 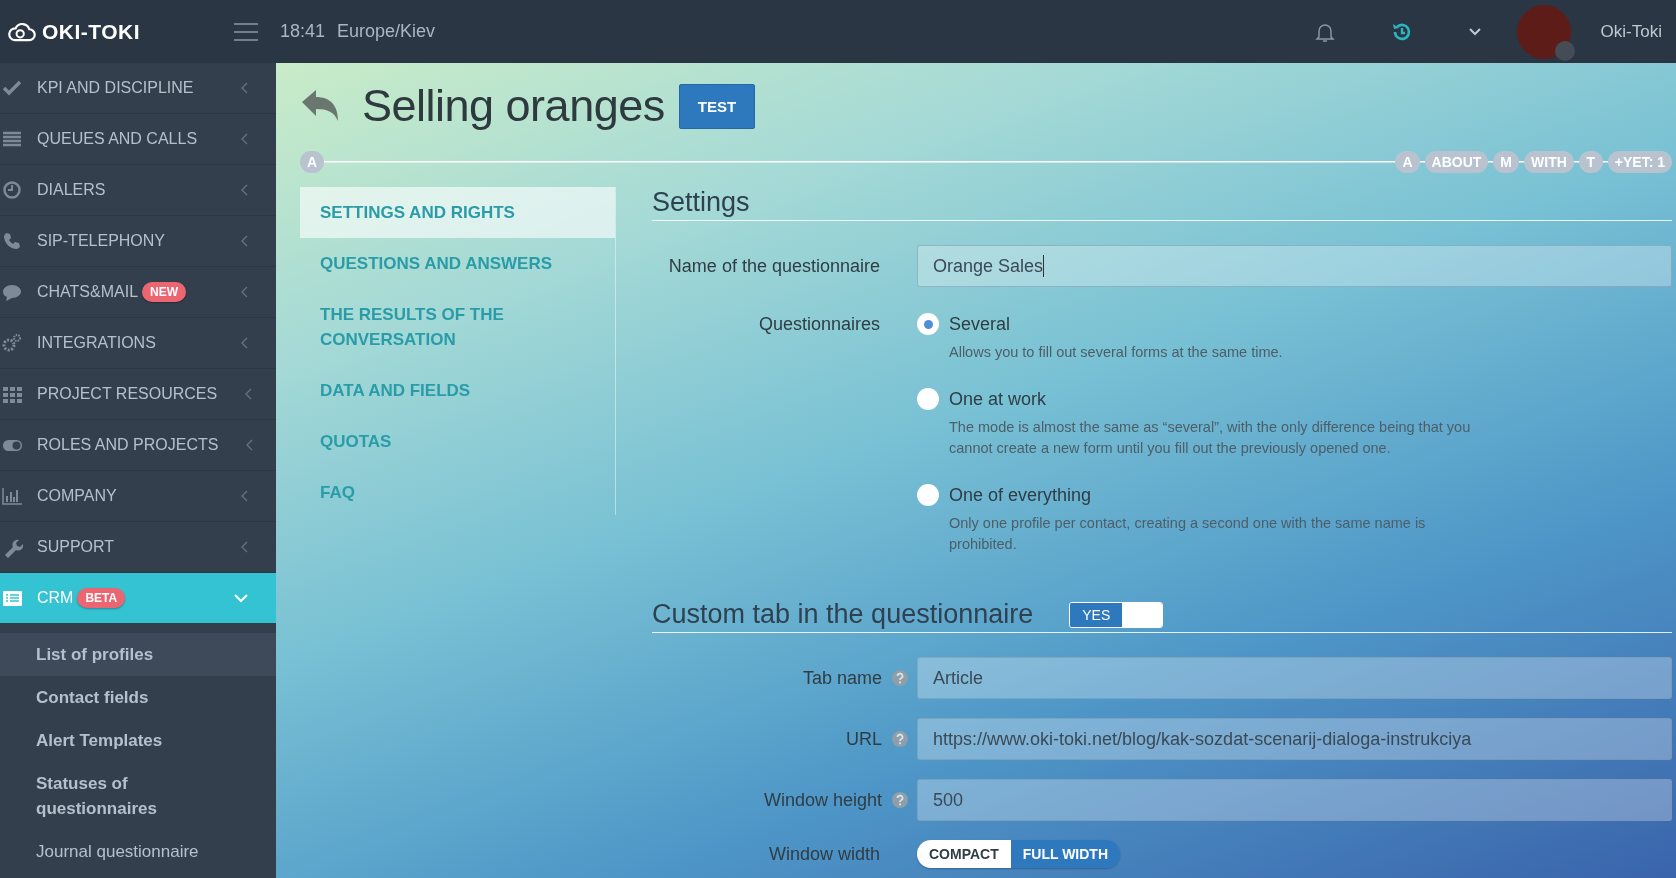 I want to click on name-input-field: Orange Sales, so click(x=1294, y=266).